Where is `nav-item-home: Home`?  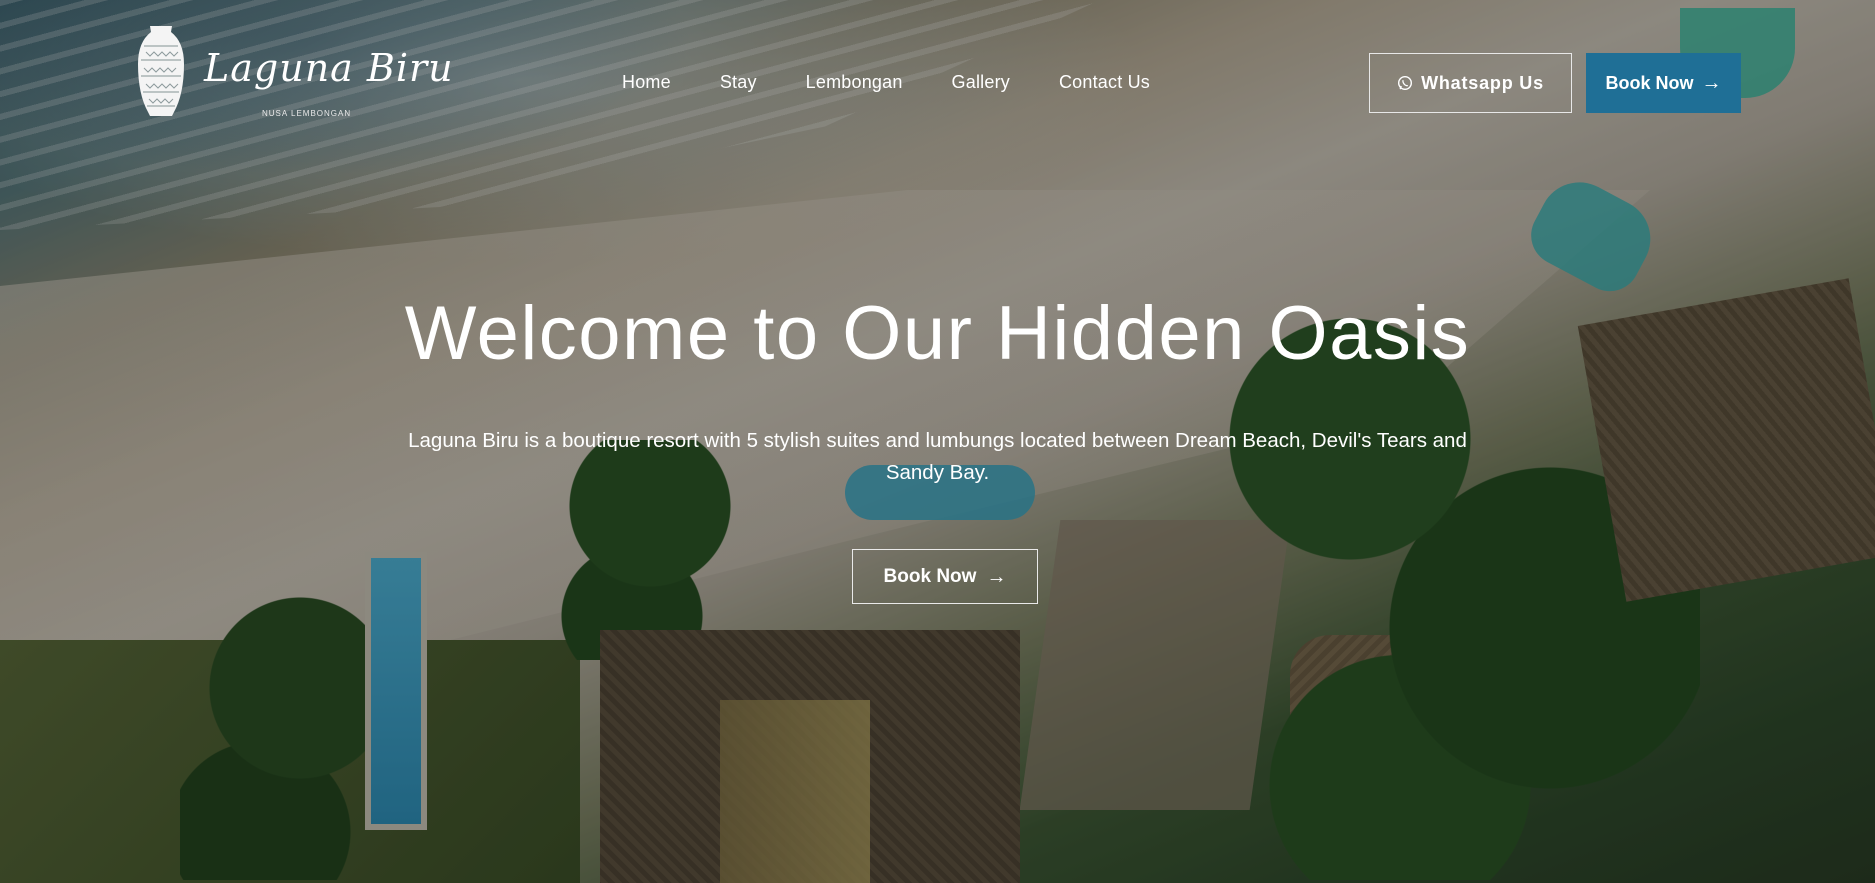 nav-item-home: Home is located at coordinates (646, 82).